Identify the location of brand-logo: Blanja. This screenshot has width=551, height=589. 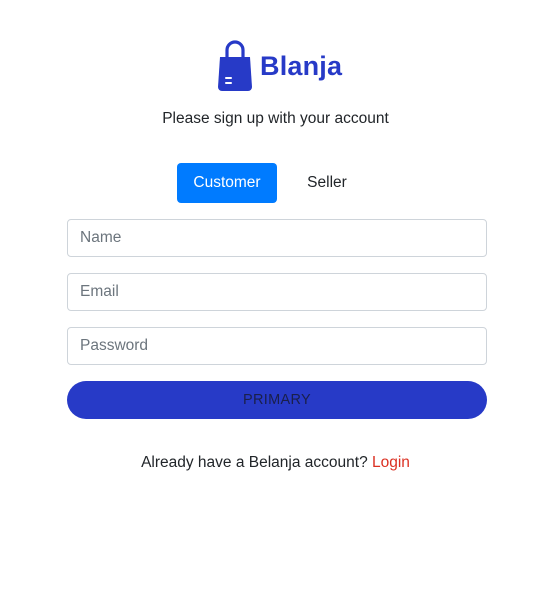
(279, 66).